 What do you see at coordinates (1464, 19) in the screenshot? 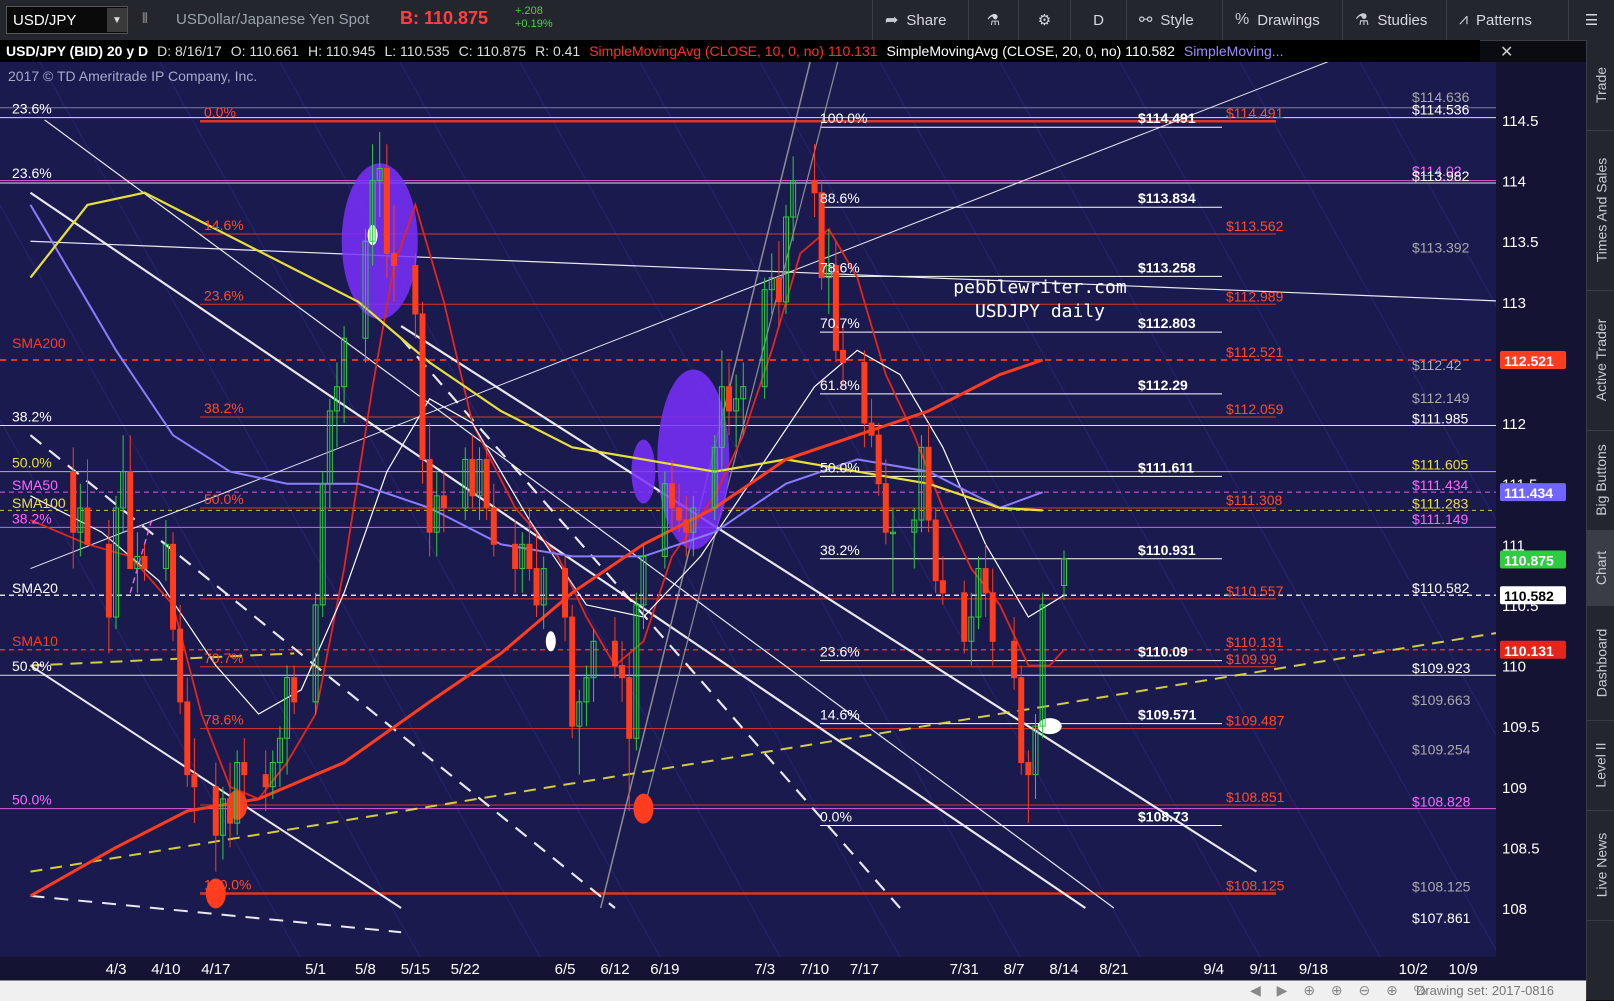
I see `pattern-icon: ⩘` at bounding box center [1464, 19].